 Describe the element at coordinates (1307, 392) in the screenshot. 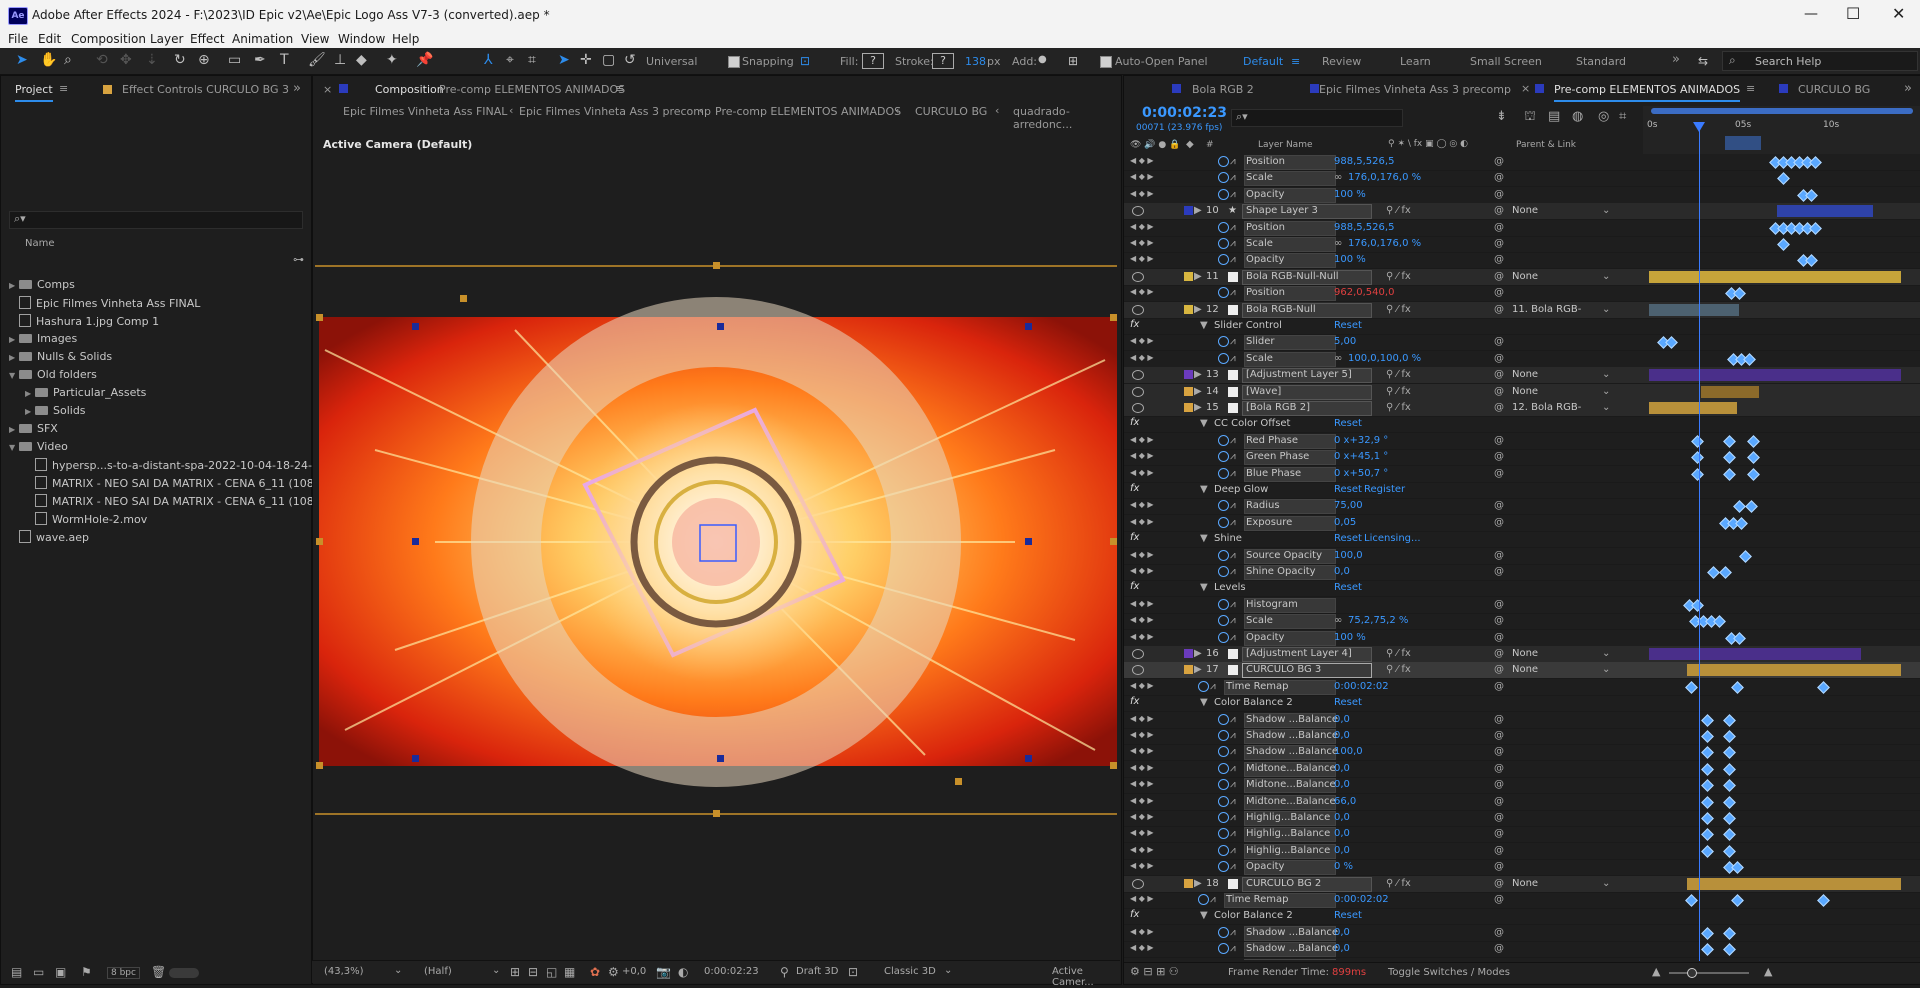

I see `layer-name-box: [Wave]` at that location.